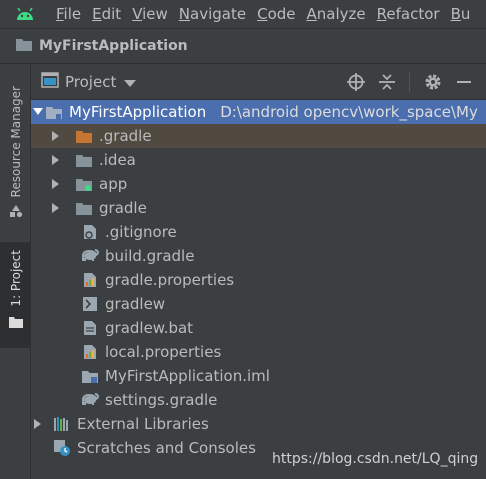 The width and height of the screenshot is (486, 479). I want to click on watermark-text: https://blog.csdn.net/LQ_qing, so click(375, 459).